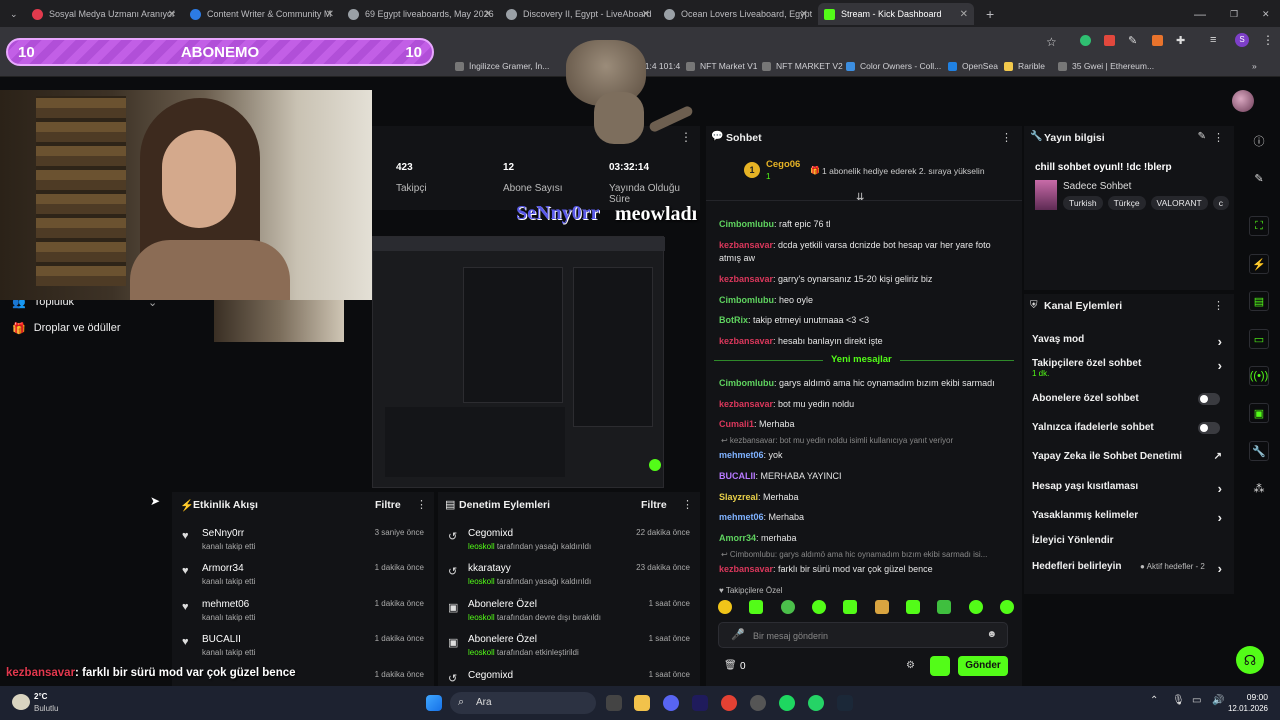  Describe the element at coordinates (1130, 540) in the screenshot. I see `channel-action-row: İzleyici Yönlendir` at that location.